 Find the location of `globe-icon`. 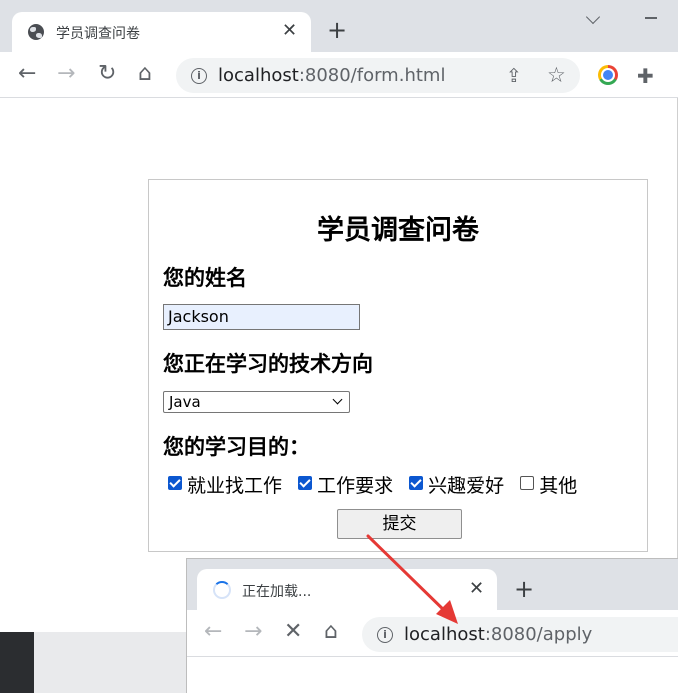

globe-icon is located at coordinates (36, 32).